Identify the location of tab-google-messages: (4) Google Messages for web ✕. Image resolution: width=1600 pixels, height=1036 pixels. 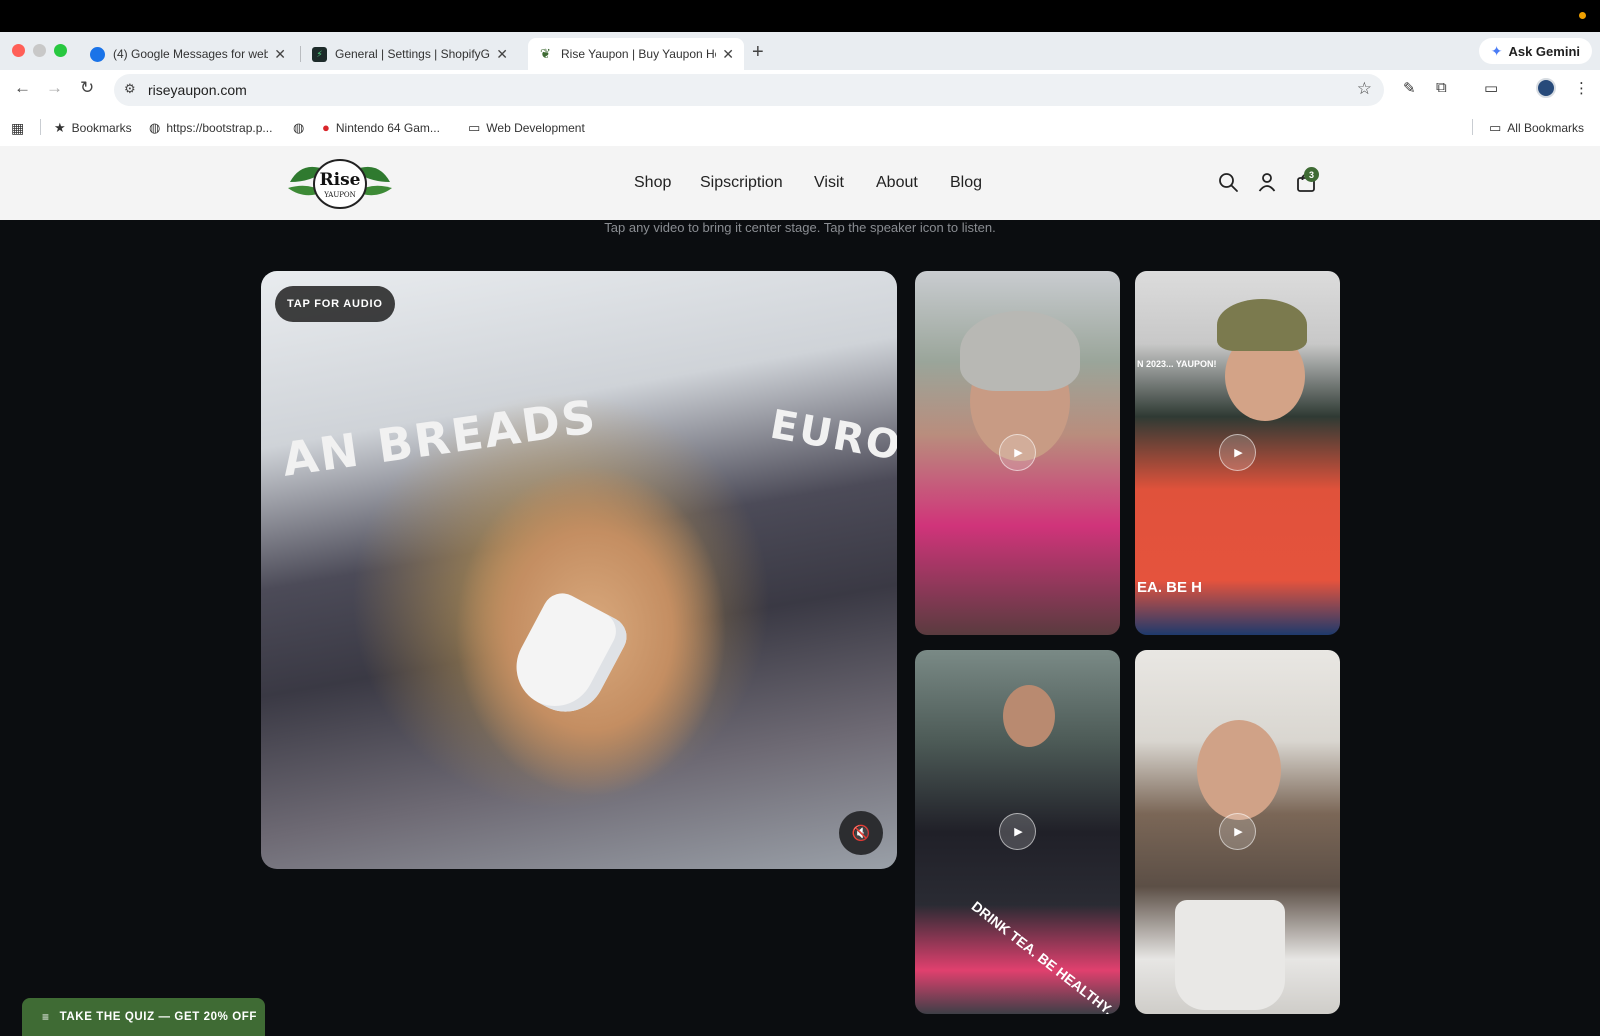
(188, 54).